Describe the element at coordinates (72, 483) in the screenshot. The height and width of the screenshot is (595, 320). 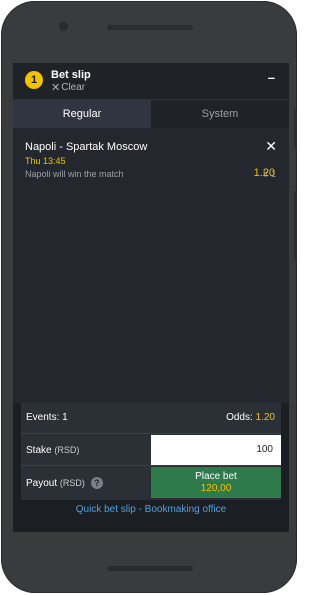
I see `payout-unit: (RSD)` at that location.